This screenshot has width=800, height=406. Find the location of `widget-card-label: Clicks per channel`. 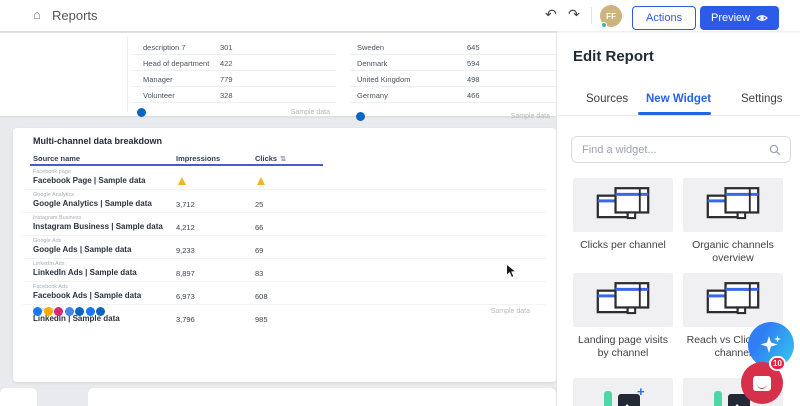

widget-card-label: Clicks per channel is located at coordinates (623, 245).